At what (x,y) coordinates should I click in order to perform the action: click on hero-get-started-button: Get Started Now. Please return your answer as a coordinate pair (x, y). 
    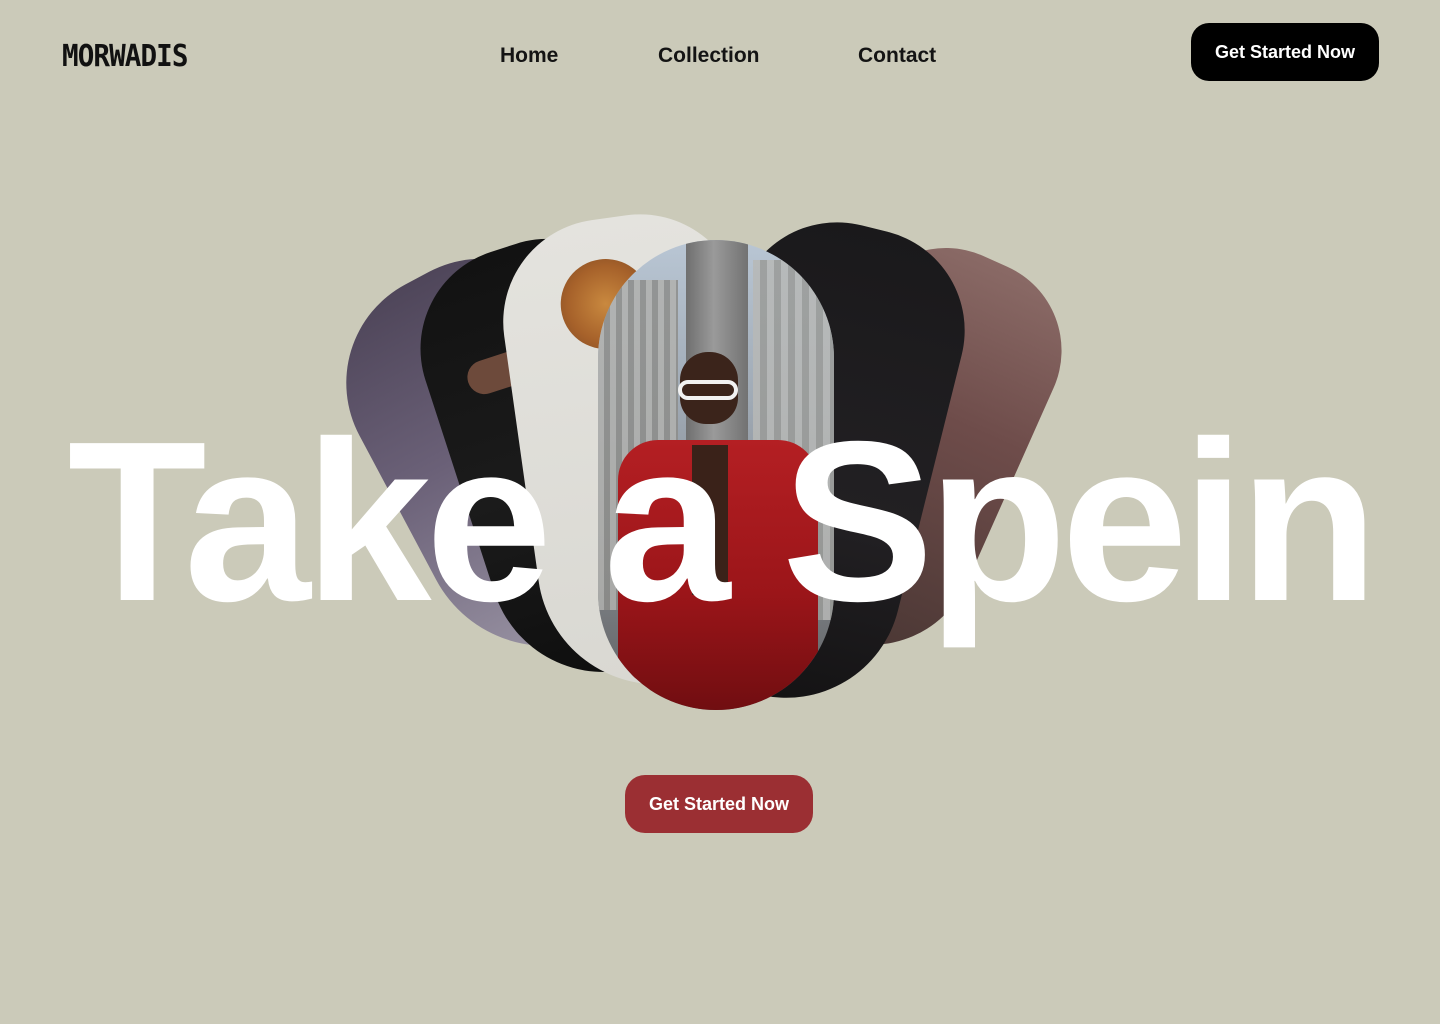
    Looking at the image, I should click on (719, 804).